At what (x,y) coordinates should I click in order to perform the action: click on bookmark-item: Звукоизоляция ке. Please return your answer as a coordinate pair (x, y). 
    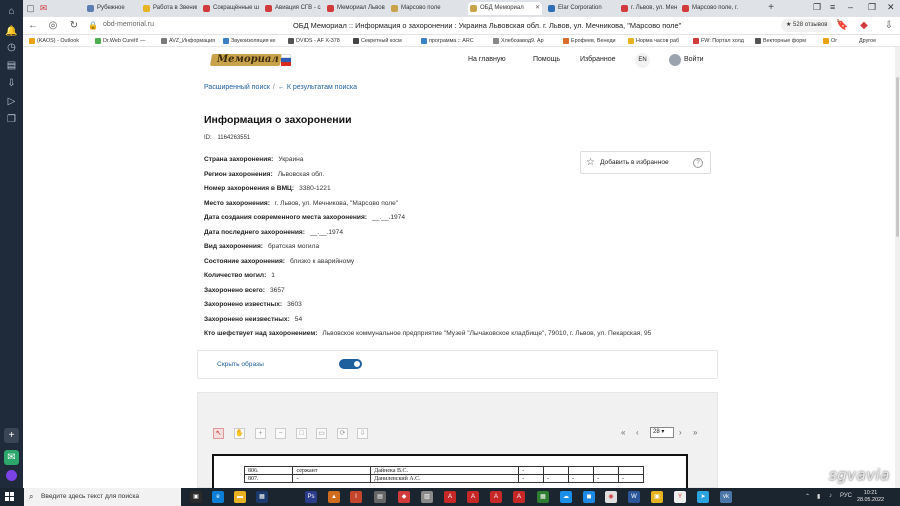
    Looking at the image, I should click on (249, 41).